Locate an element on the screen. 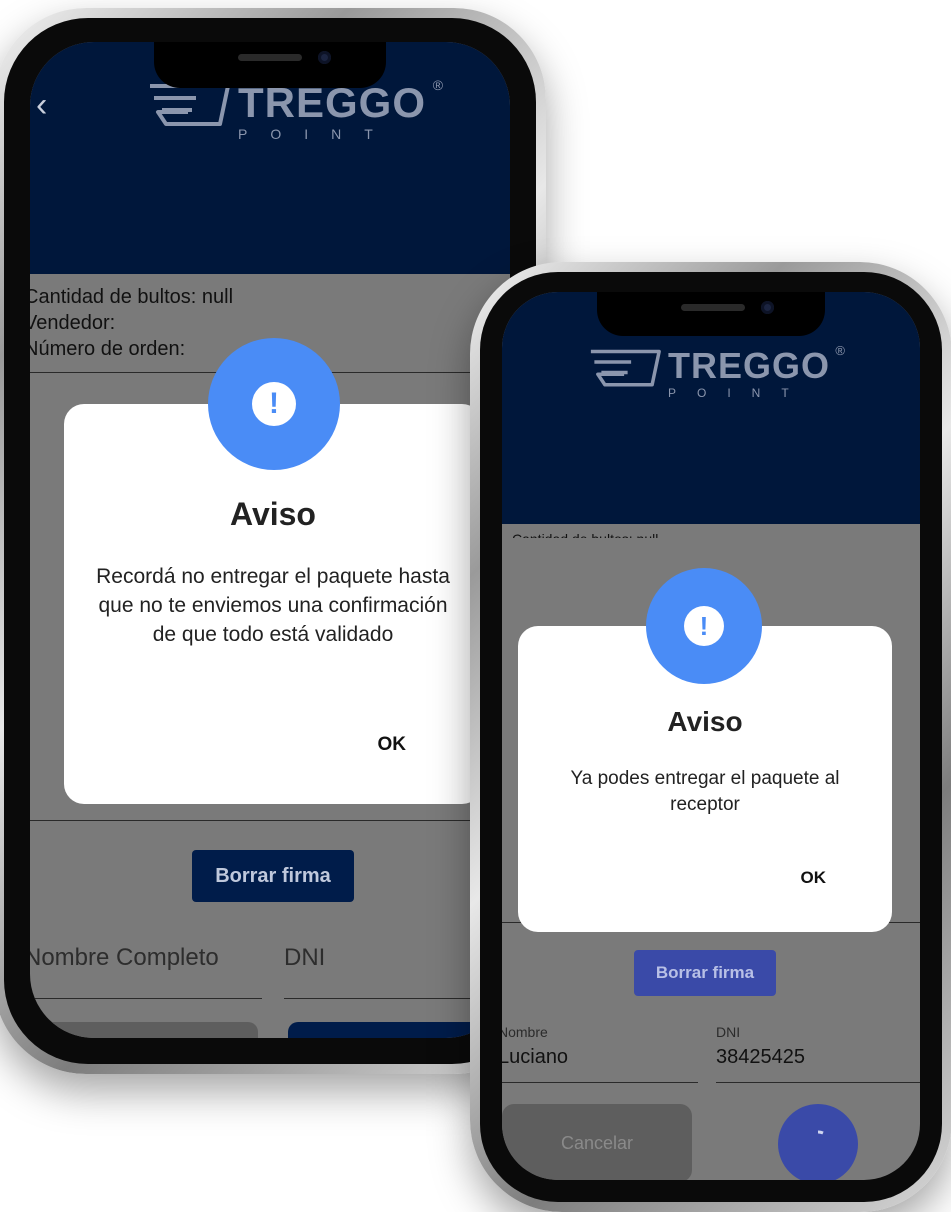 Image resolution: width=951 pixels, height=1212 pixels. dialog-message: Ya podes entregar el paquete al receptor is located at coordinates (705, 791).